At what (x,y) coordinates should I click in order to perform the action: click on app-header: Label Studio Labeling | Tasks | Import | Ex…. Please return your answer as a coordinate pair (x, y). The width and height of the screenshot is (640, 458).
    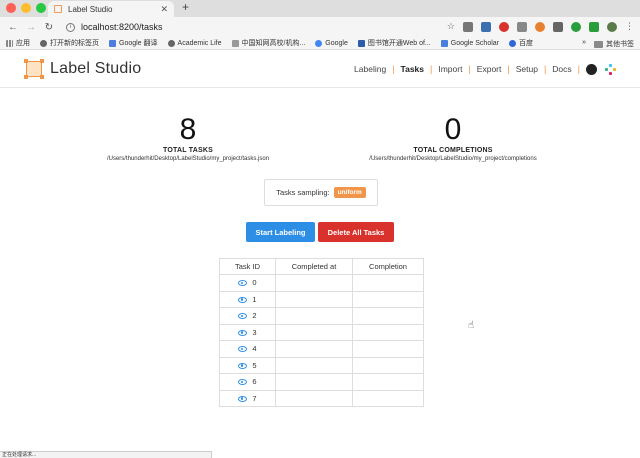
    Looking at the image, I should click on (320, 69).